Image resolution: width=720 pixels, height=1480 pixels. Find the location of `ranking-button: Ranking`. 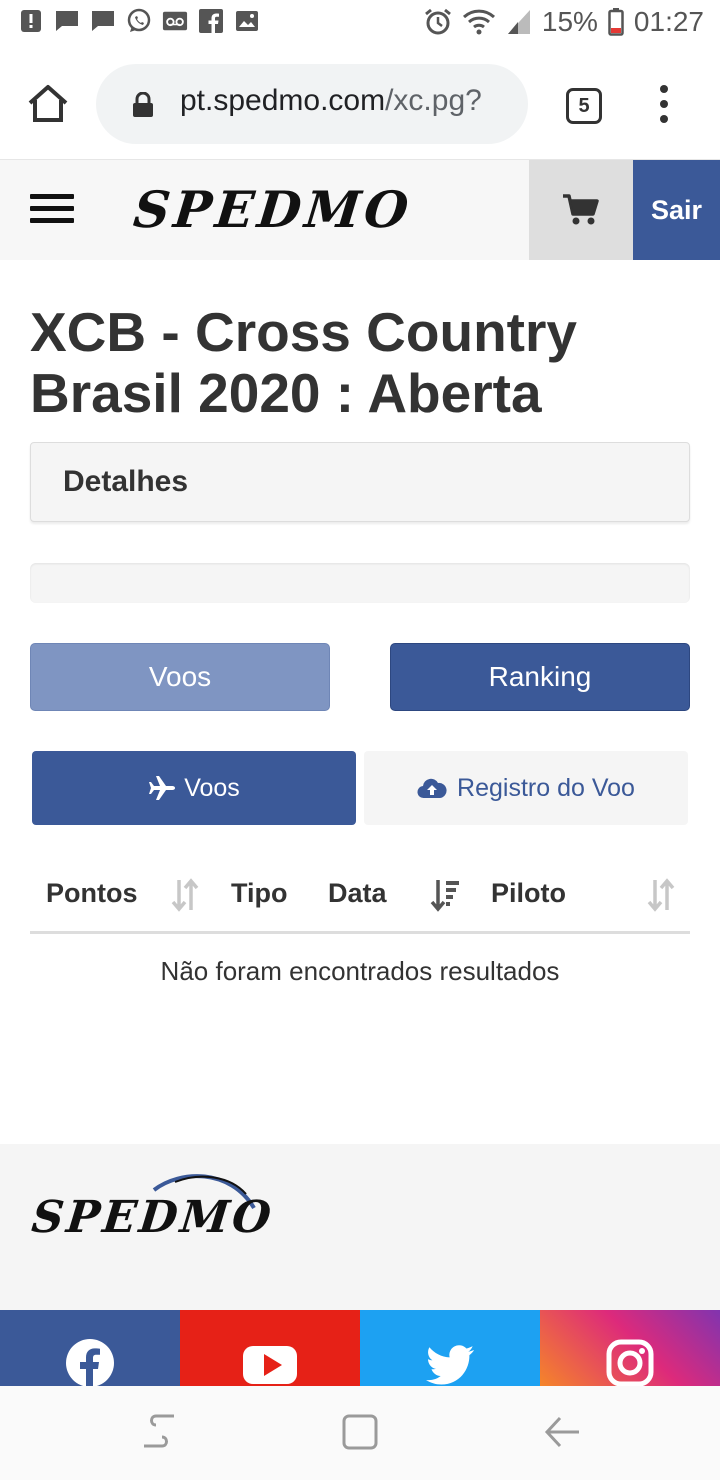

ranking-button: Ranking is located at coordinates (540, 677).